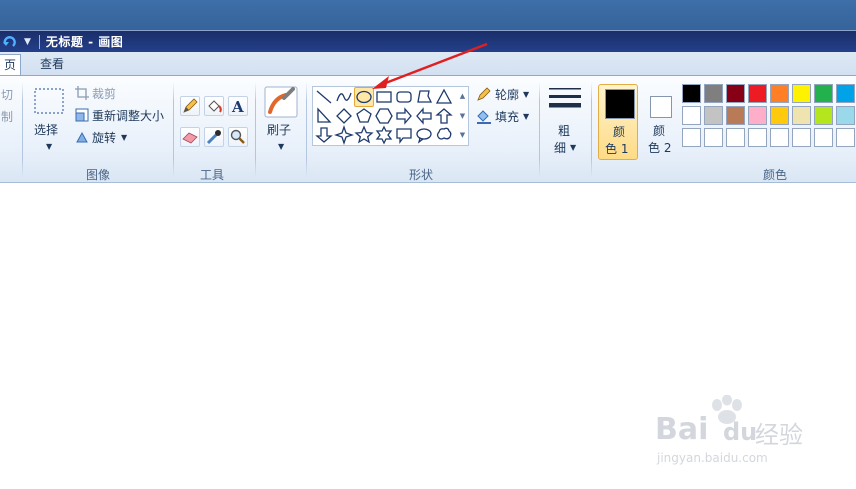 The width and height of the screenshot is (856, 489). What do you see at coordinates (27, 42) in the screenshot?
I see `quick-access-dropdown-icon: ▼` at bounding box center [27, 42].